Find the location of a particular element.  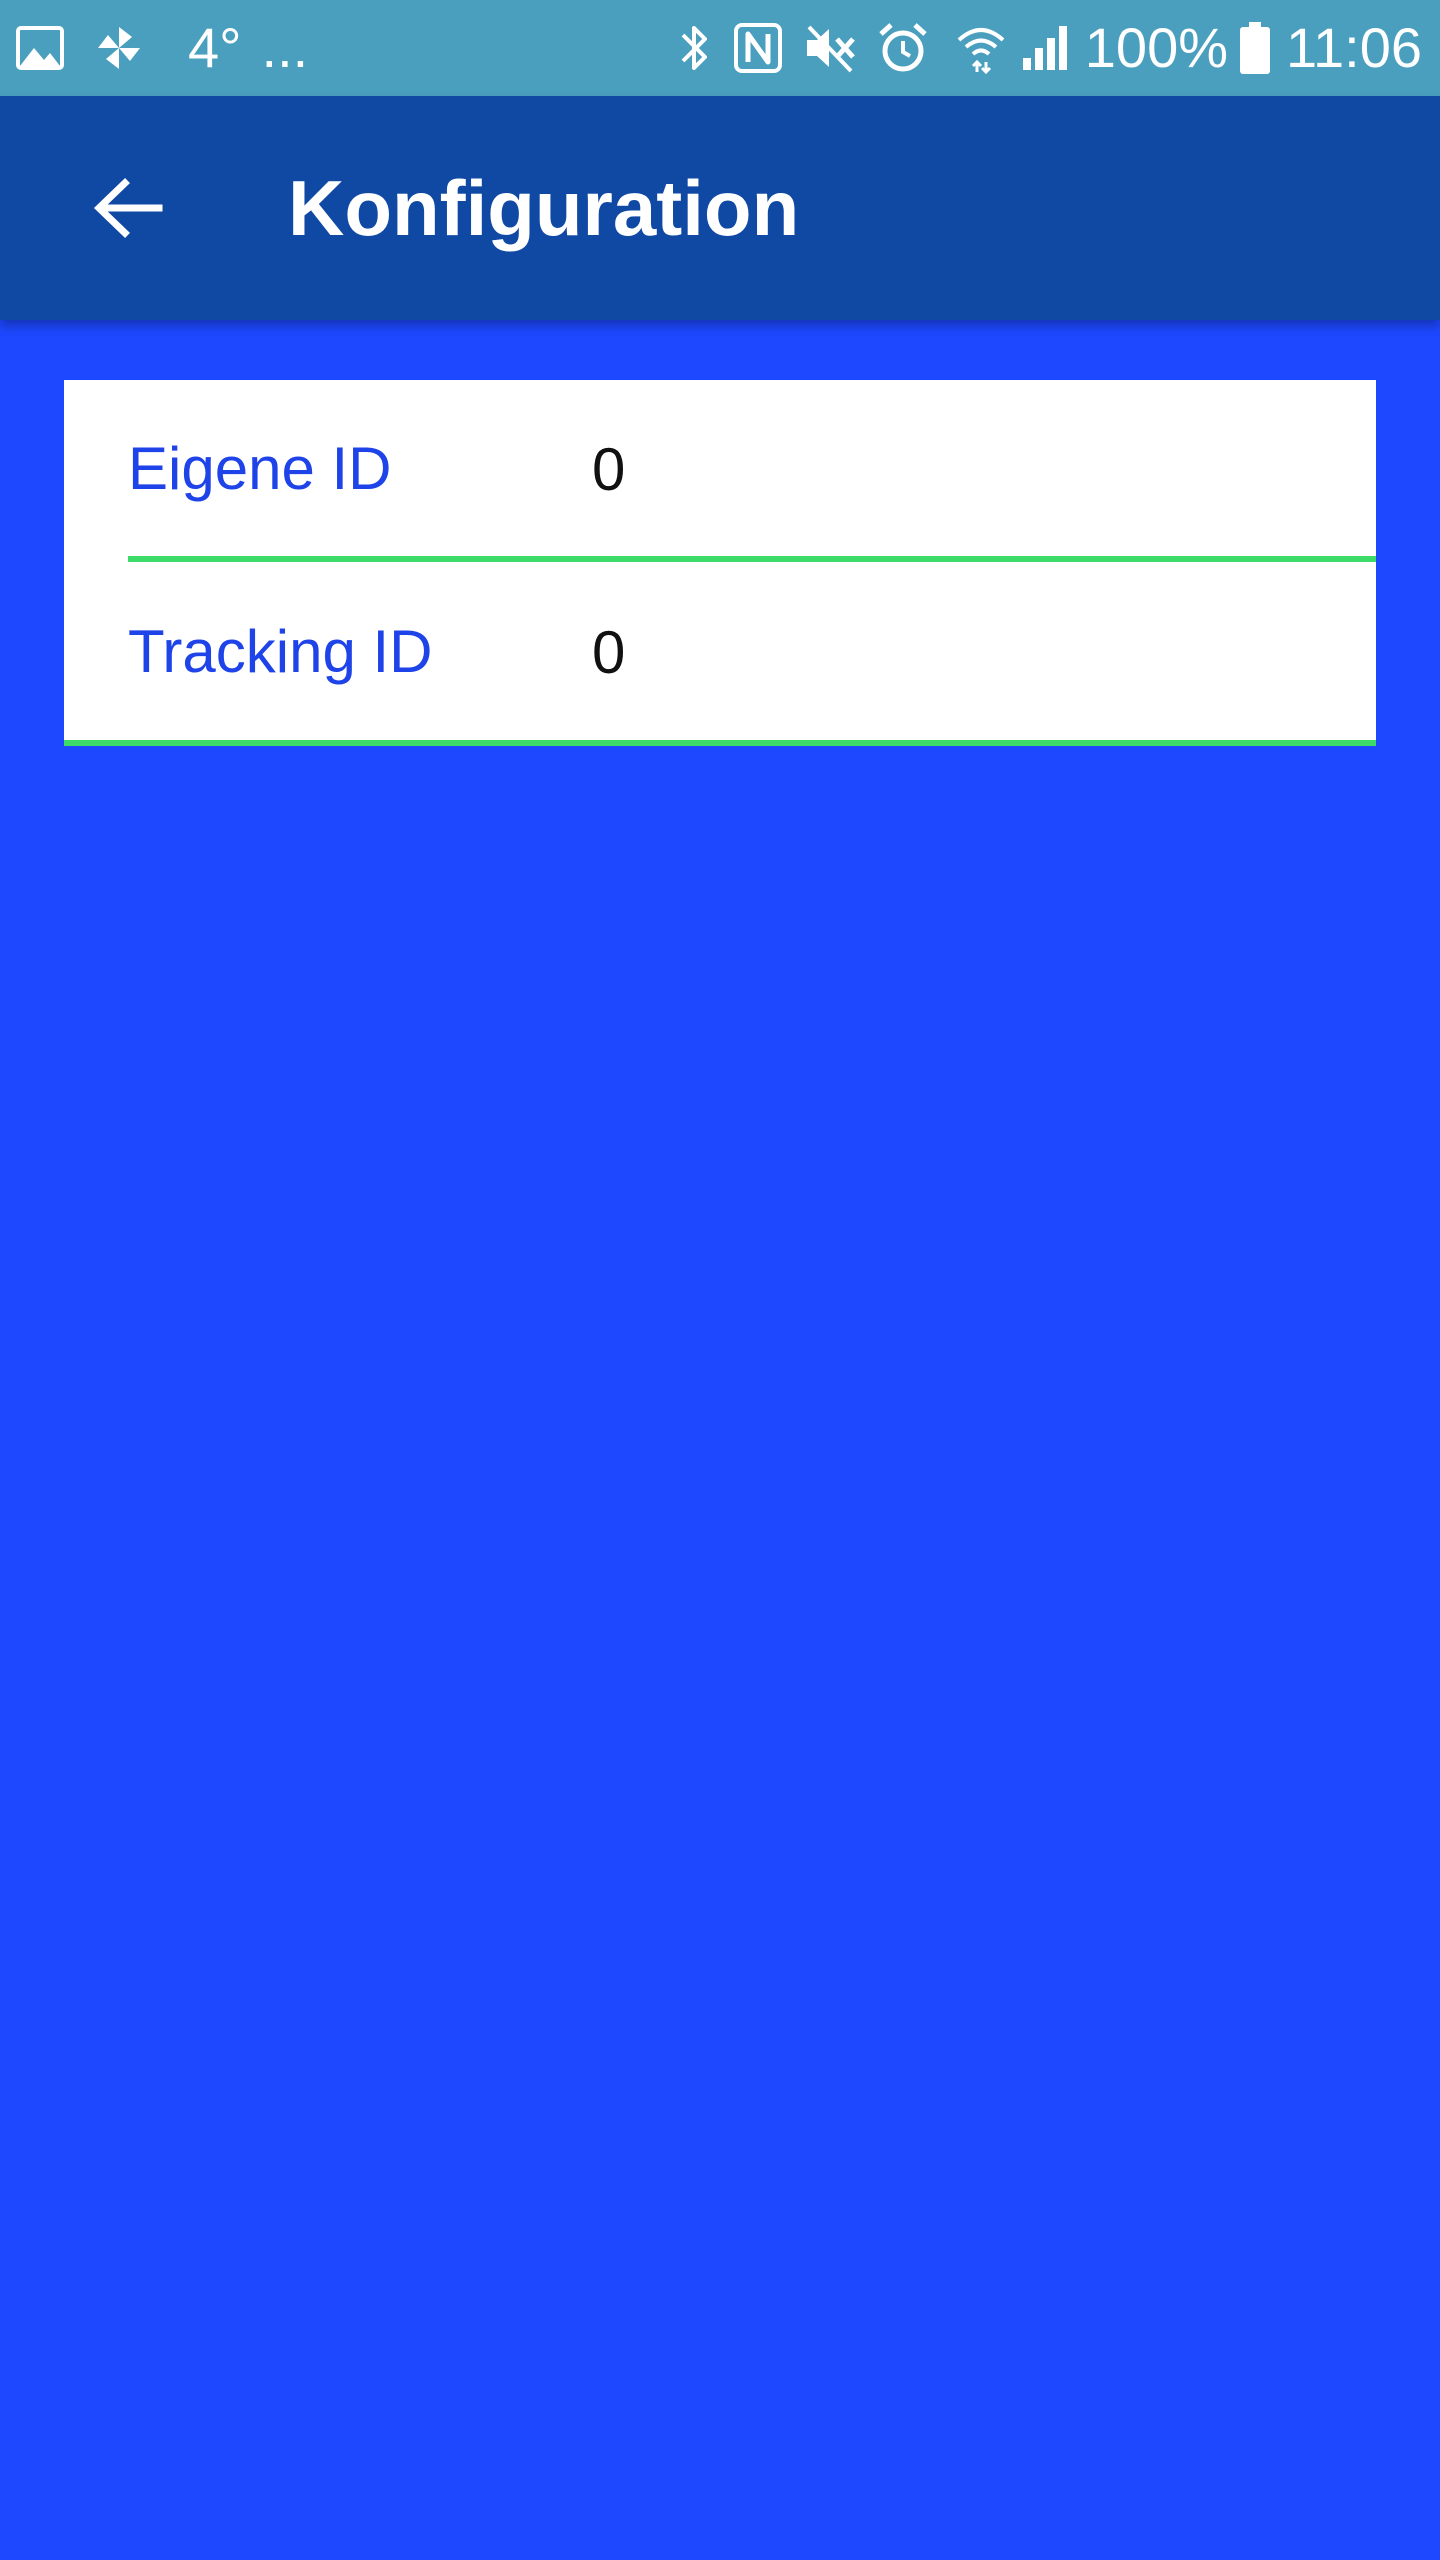

battery-percent: 100% is located at coordinates (1156, 47).